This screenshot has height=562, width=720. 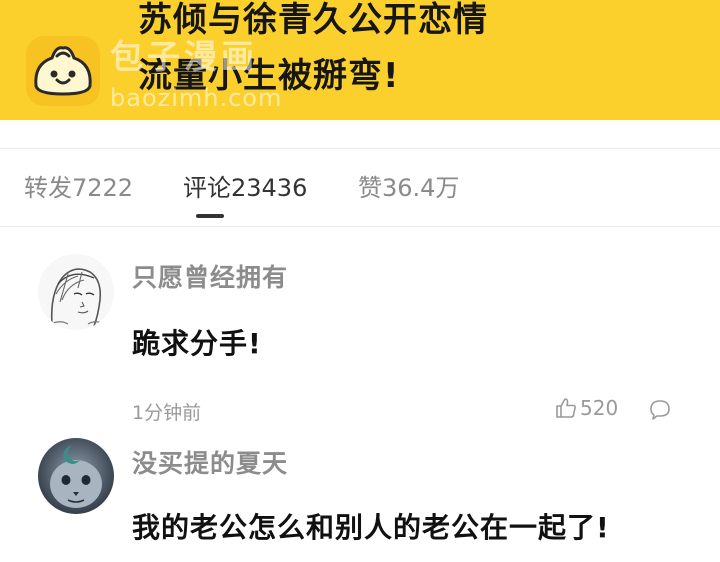 I want to click on comment-time: 1分钟前, so click(x=167, y=413).